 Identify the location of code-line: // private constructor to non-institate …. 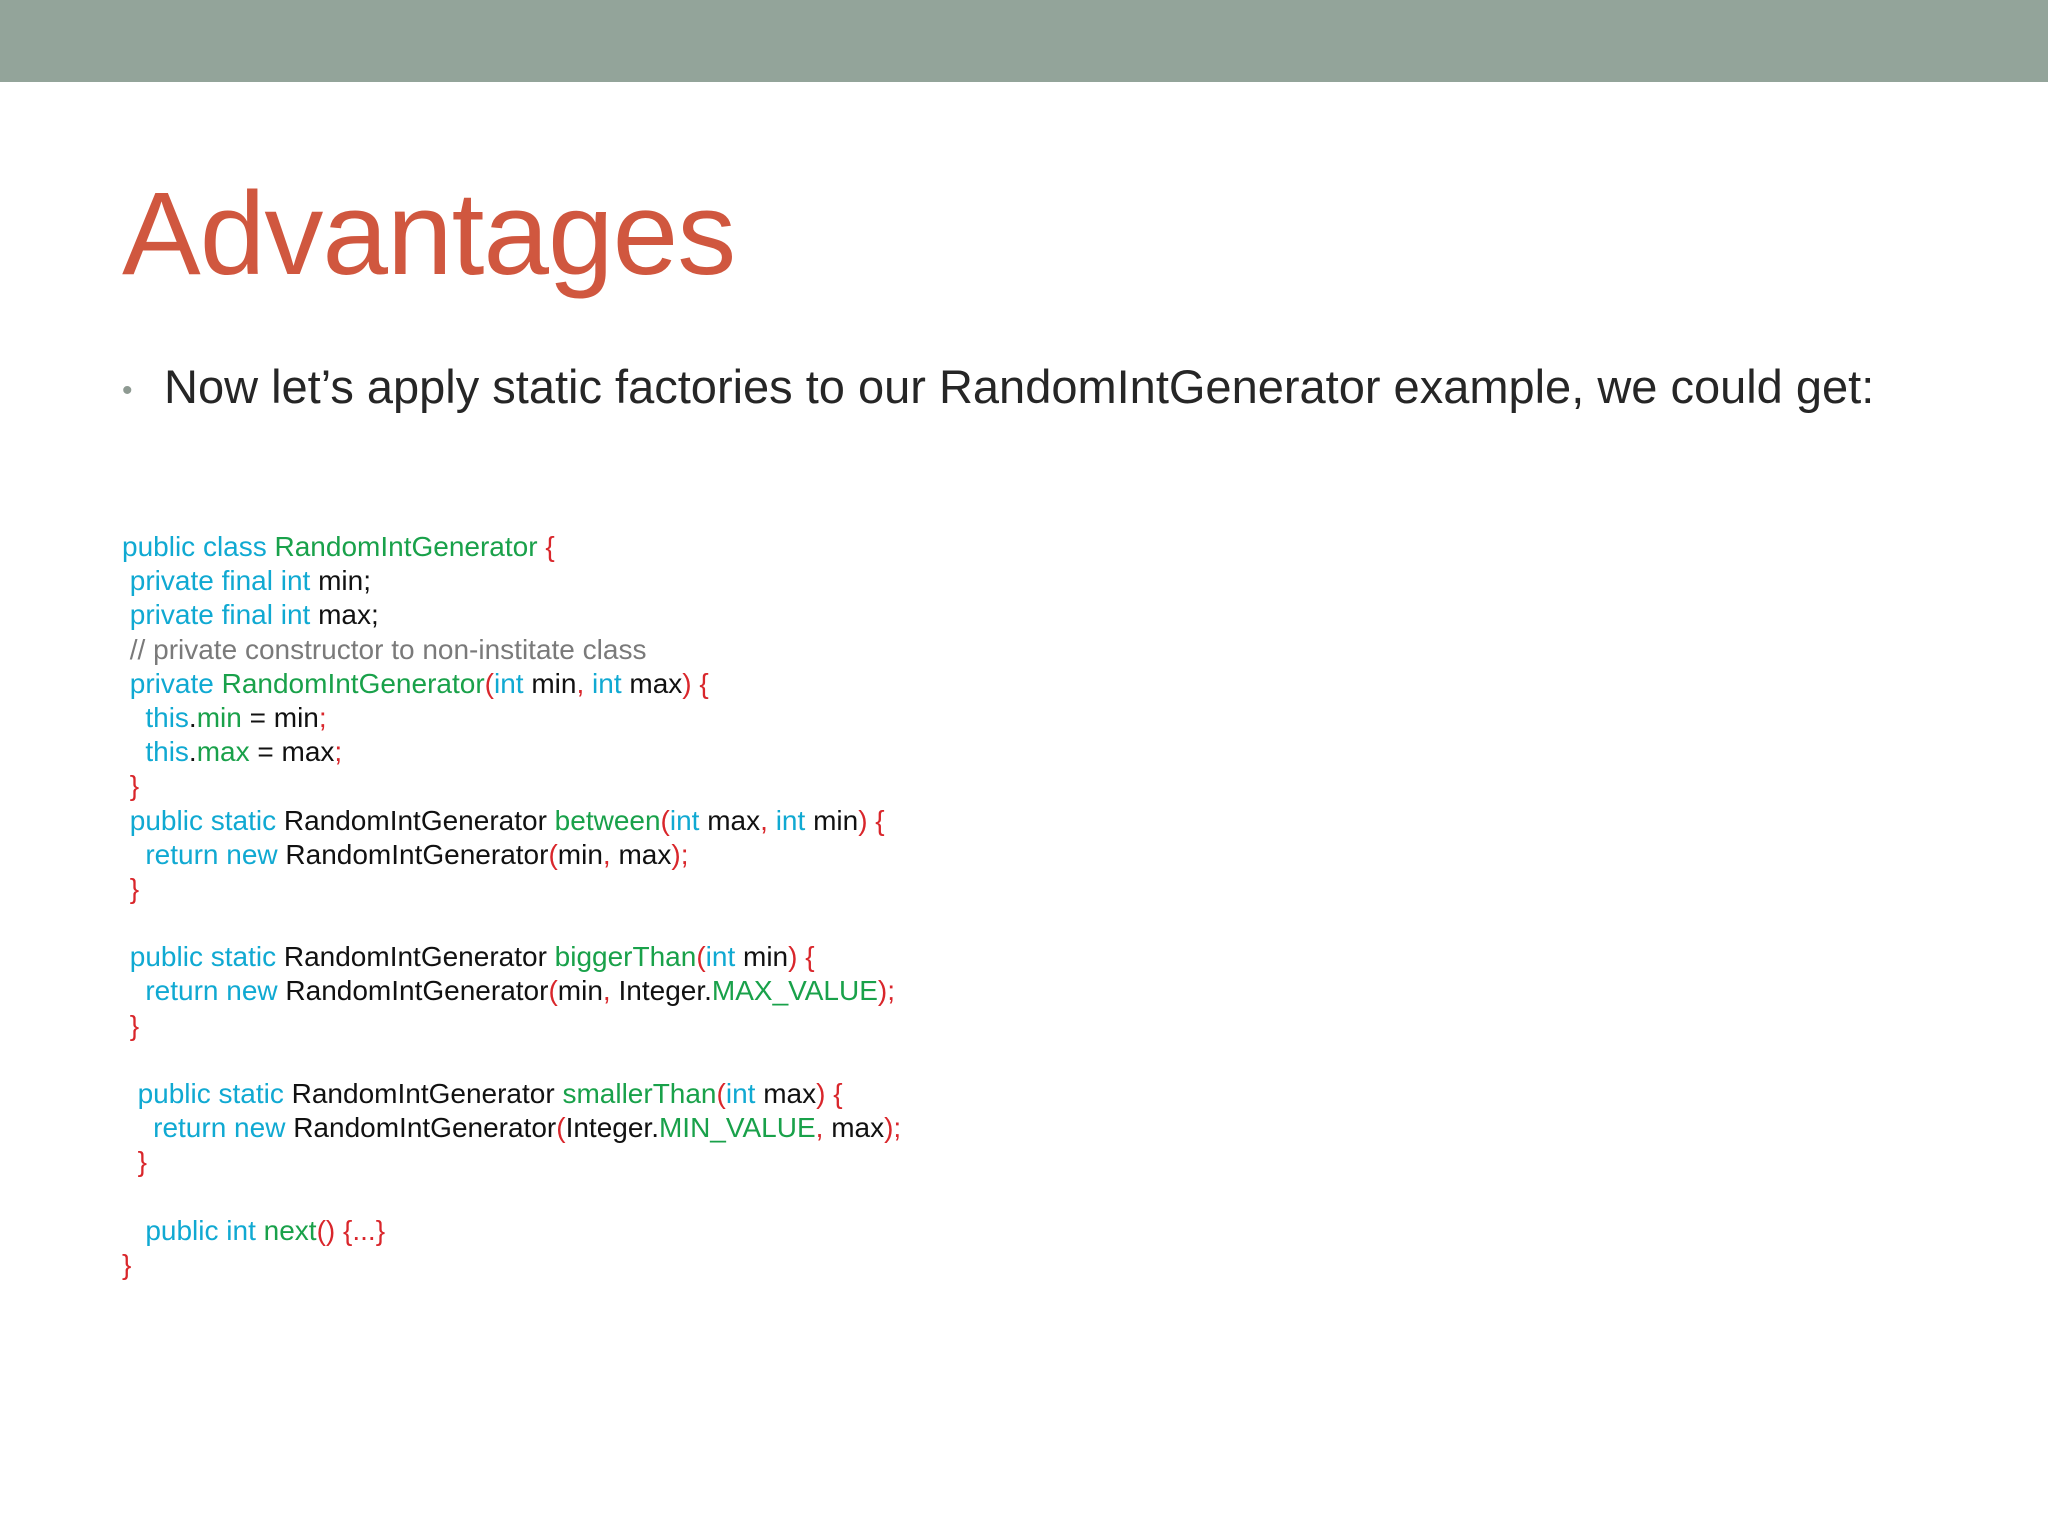
(511, 650).